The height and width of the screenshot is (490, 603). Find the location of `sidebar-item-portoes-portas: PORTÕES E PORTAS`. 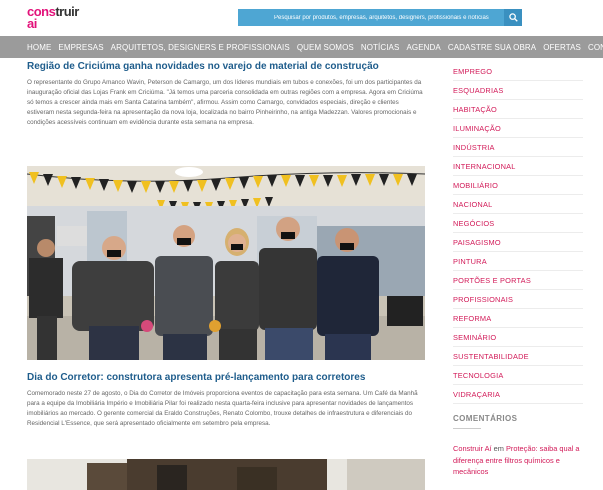

sidebar-item-portoes-portas: PORTÕES E PORTAS is located at coordinates (518, 280).